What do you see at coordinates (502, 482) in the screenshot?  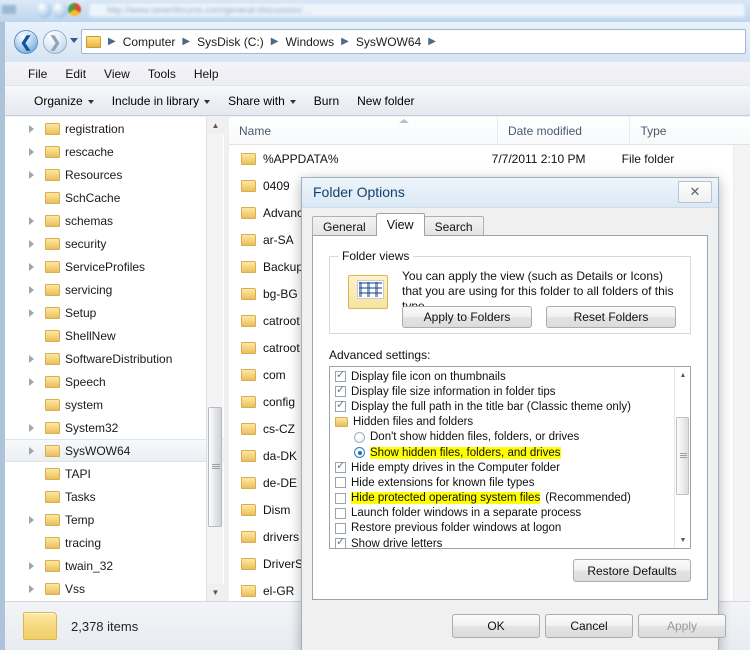 I see `advanced-setting-row: Hide extensions for known file types` at bounding box center [502, 482].